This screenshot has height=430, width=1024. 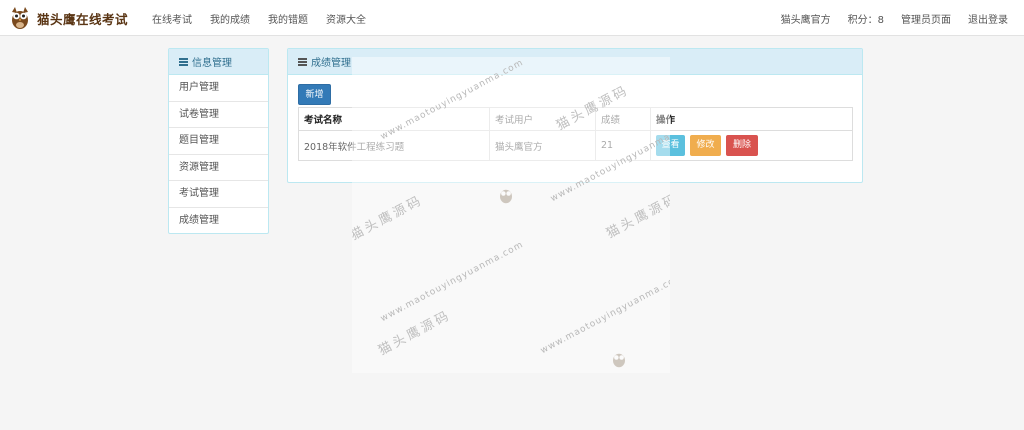 What do you see at coordinates (331, 63) in the screenshot?
I see `panel-title: 成绩管理` at bounding box center [331, 63].